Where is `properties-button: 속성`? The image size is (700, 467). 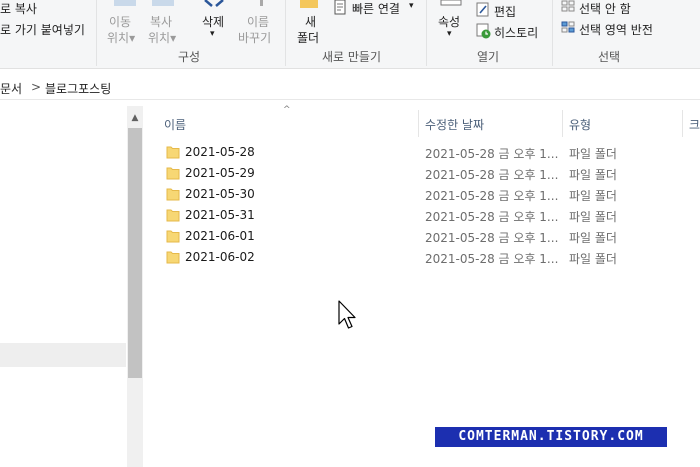 properties-button: 속성 is located at coordinates (449, 21).